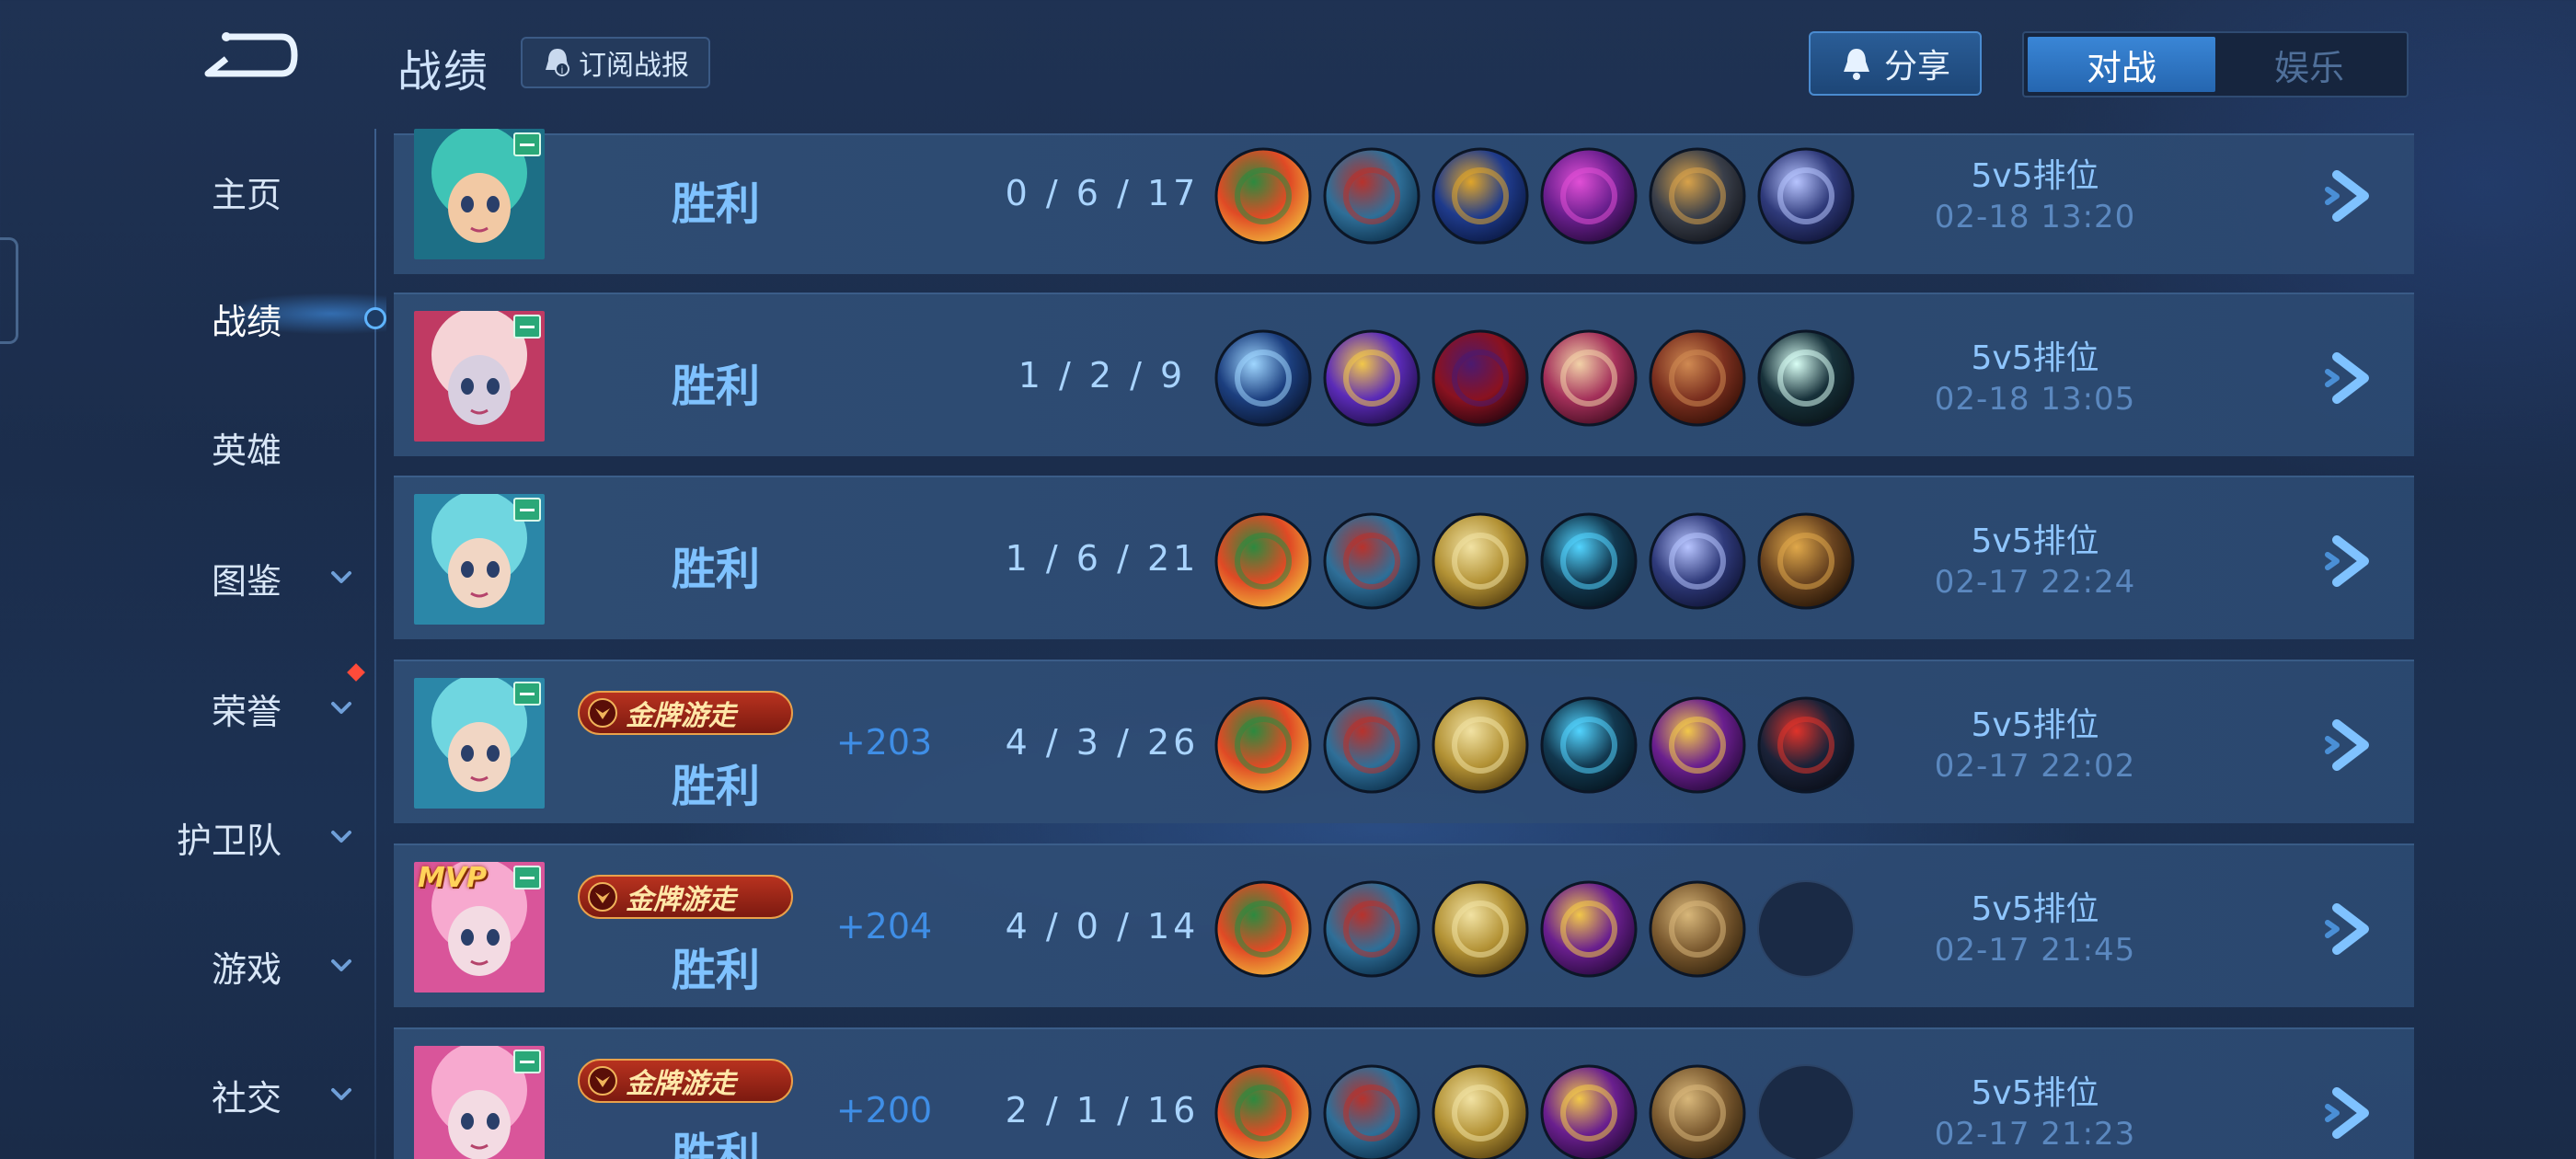  What do you see at coordinates (2035, 399) in the screenshot?
I see `match-time: 02-18 13:05` at bounding box center [2035, 399].